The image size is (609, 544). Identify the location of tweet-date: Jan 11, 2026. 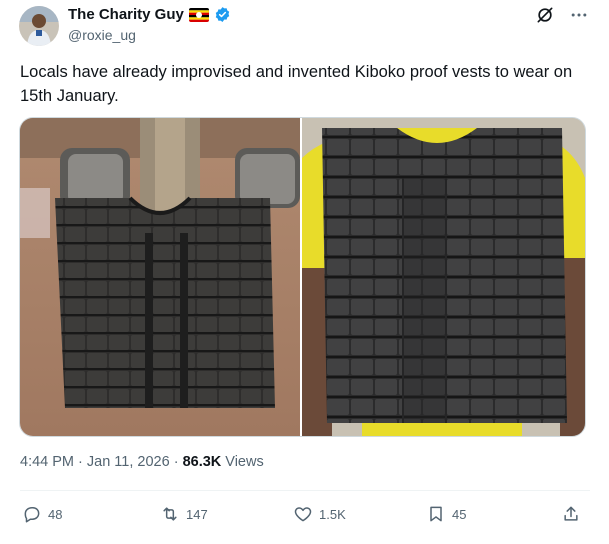
(128, 462).